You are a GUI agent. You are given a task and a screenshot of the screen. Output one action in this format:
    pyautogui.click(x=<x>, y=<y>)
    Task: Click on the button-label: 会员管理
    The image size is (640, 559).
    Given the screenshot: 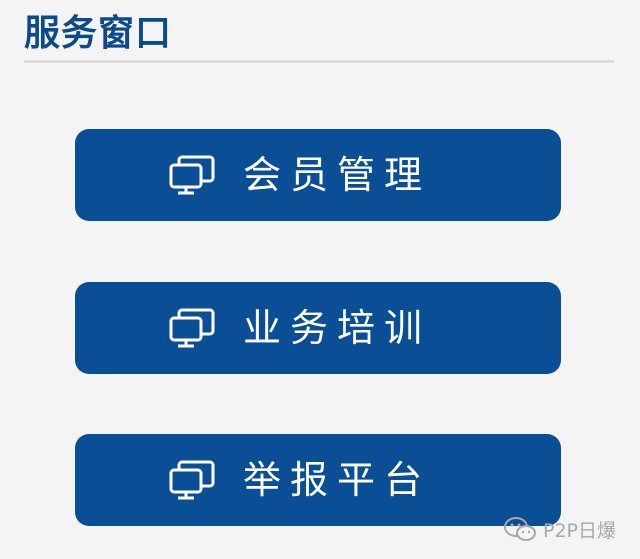 What is the action you would take?
    pyautogui.click(x=337, y=175)
    